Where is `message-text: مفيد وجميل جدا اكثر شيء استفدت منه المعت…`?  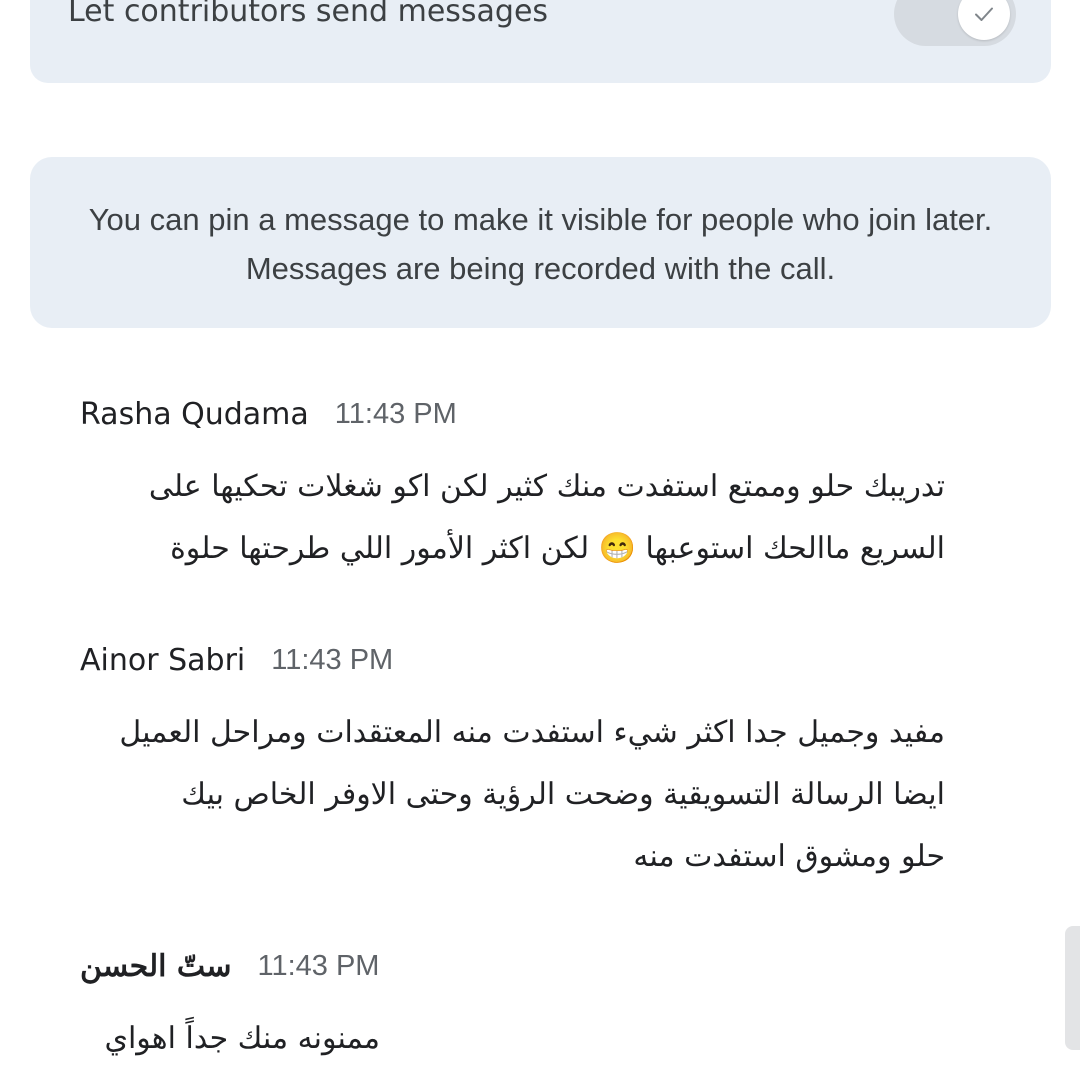 message-text: مفيد وجميل جدا اكثر شيء استفدت منه المعت… is located at coordinates (512, 795).